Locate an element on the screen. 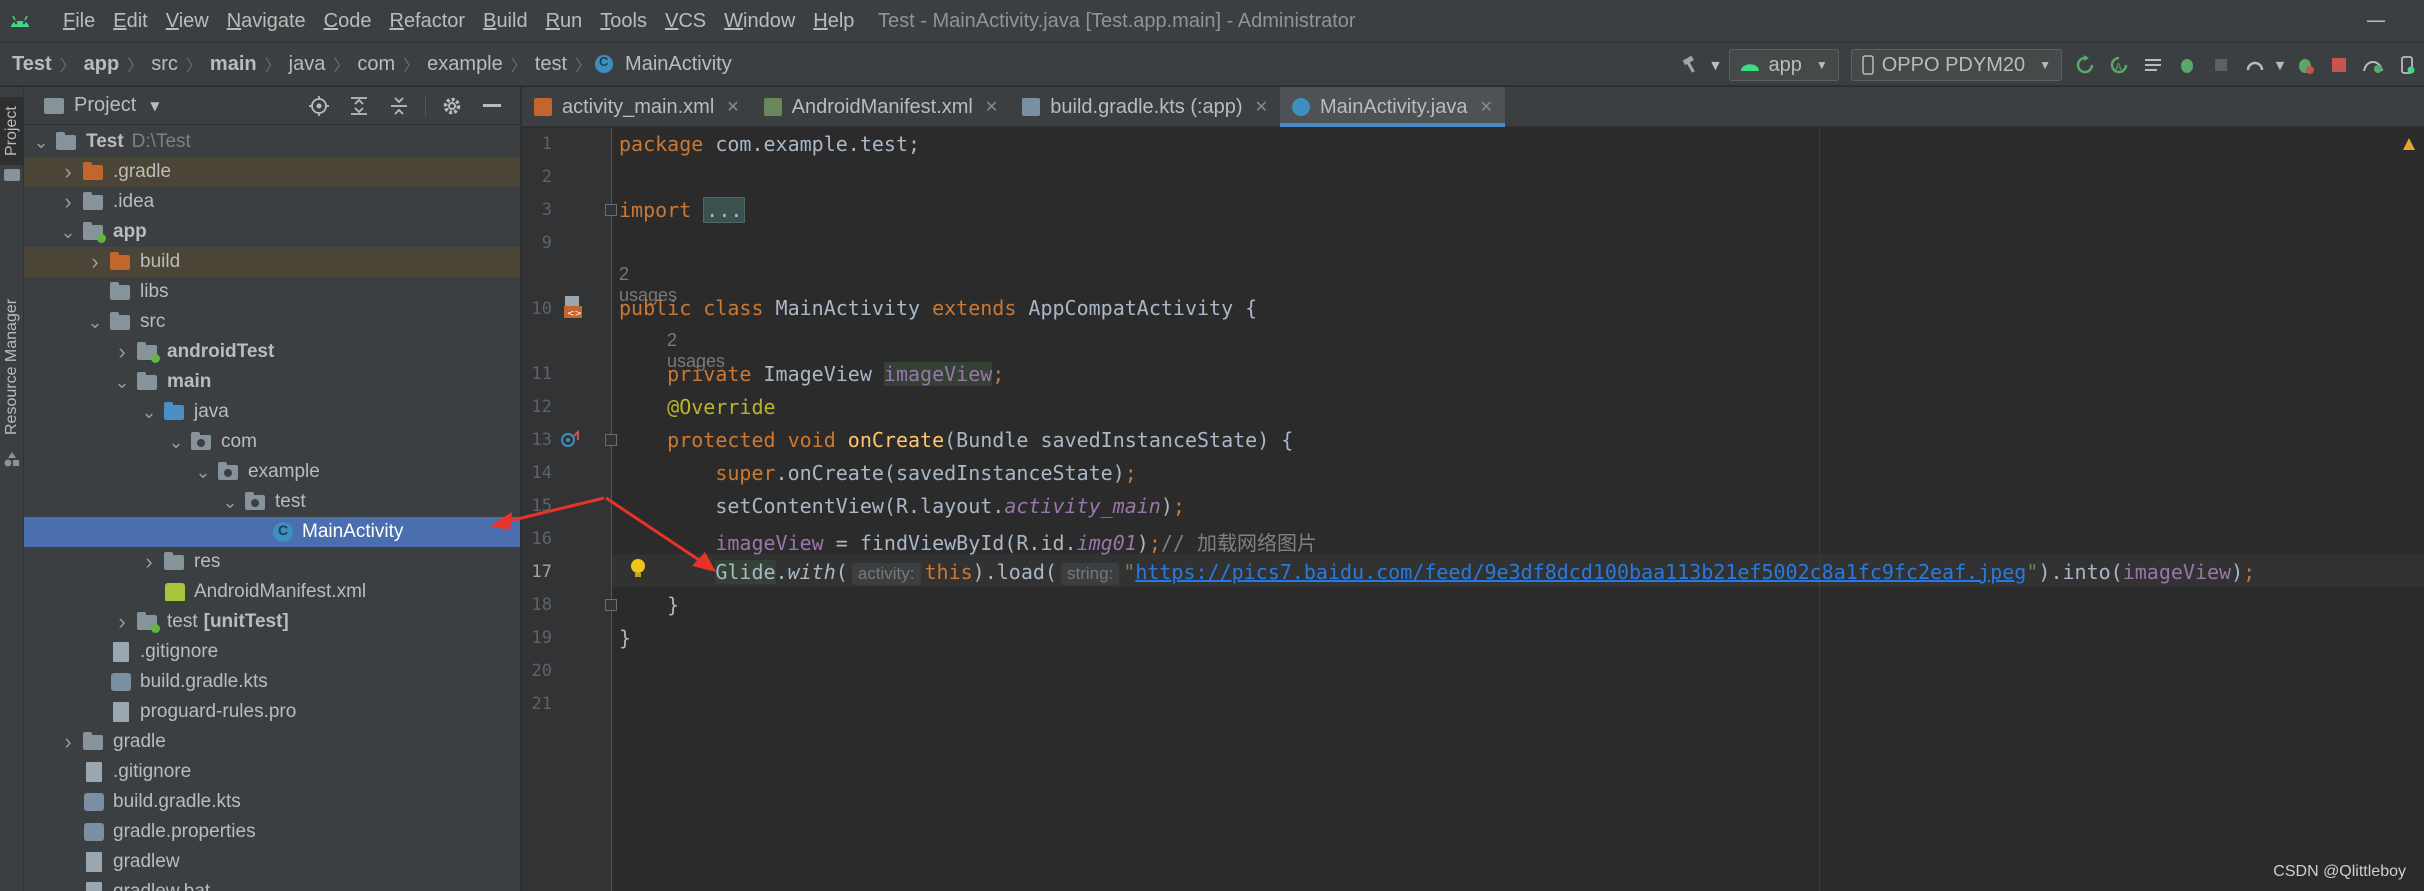 The width and height of the screenshot is (2424, 891). menu-tools: Tools is located at coordinates (623, 21).